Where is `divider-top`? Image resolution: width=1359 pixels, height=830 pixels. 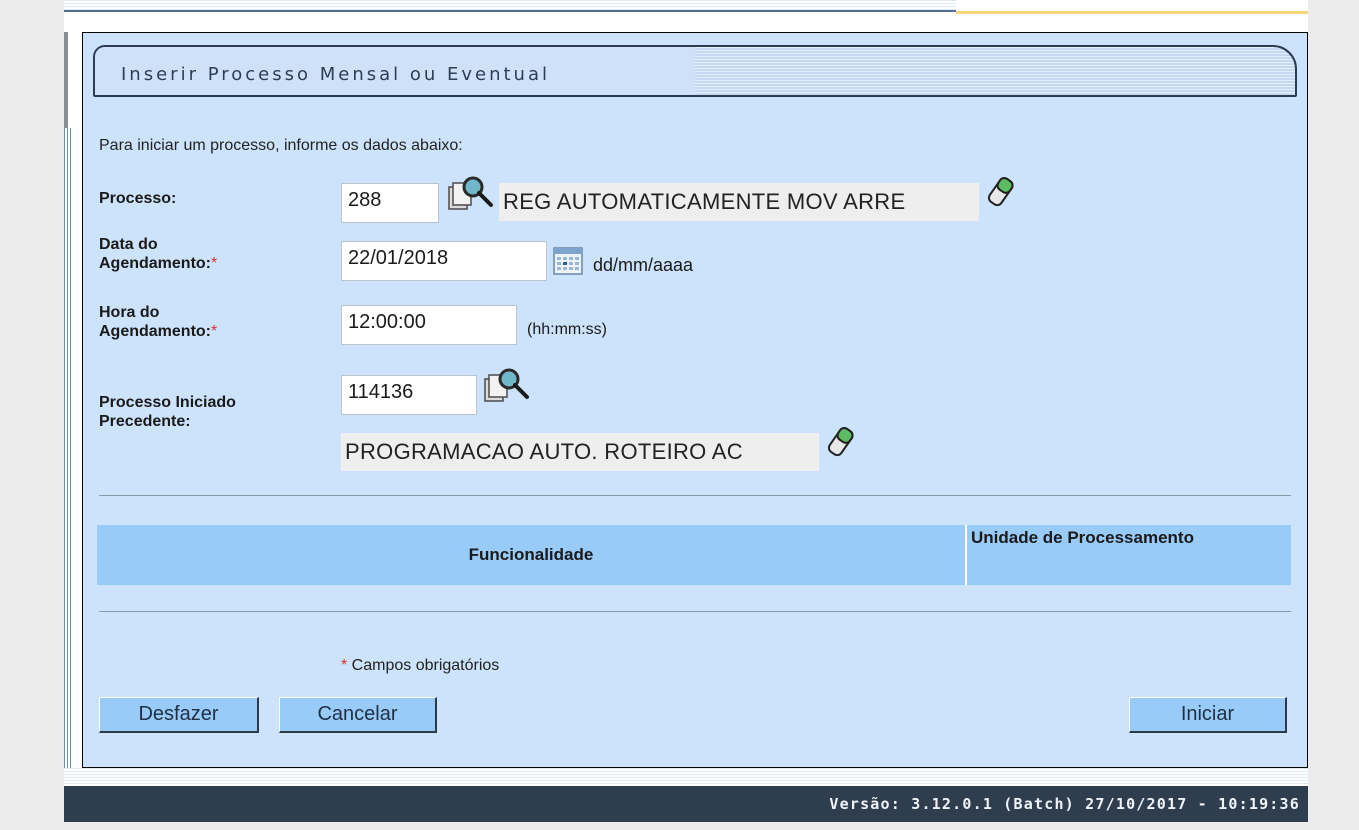 divider-top is located at coordinates (695, 495).